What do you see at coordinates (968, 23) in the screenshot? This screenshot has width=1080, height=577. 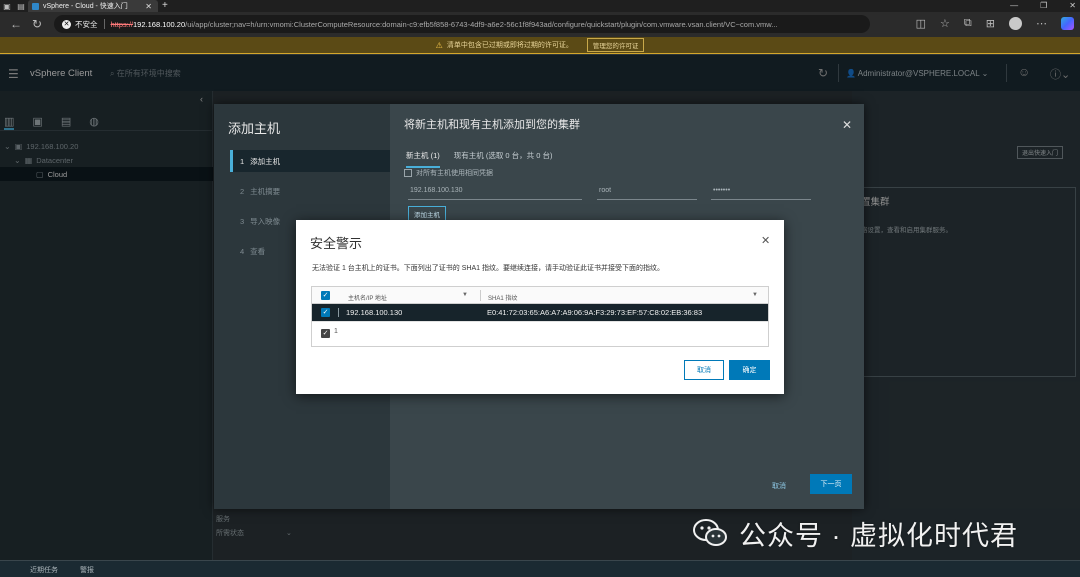 I see `collections-icon: ⧉` at bounding box center [968, 23].